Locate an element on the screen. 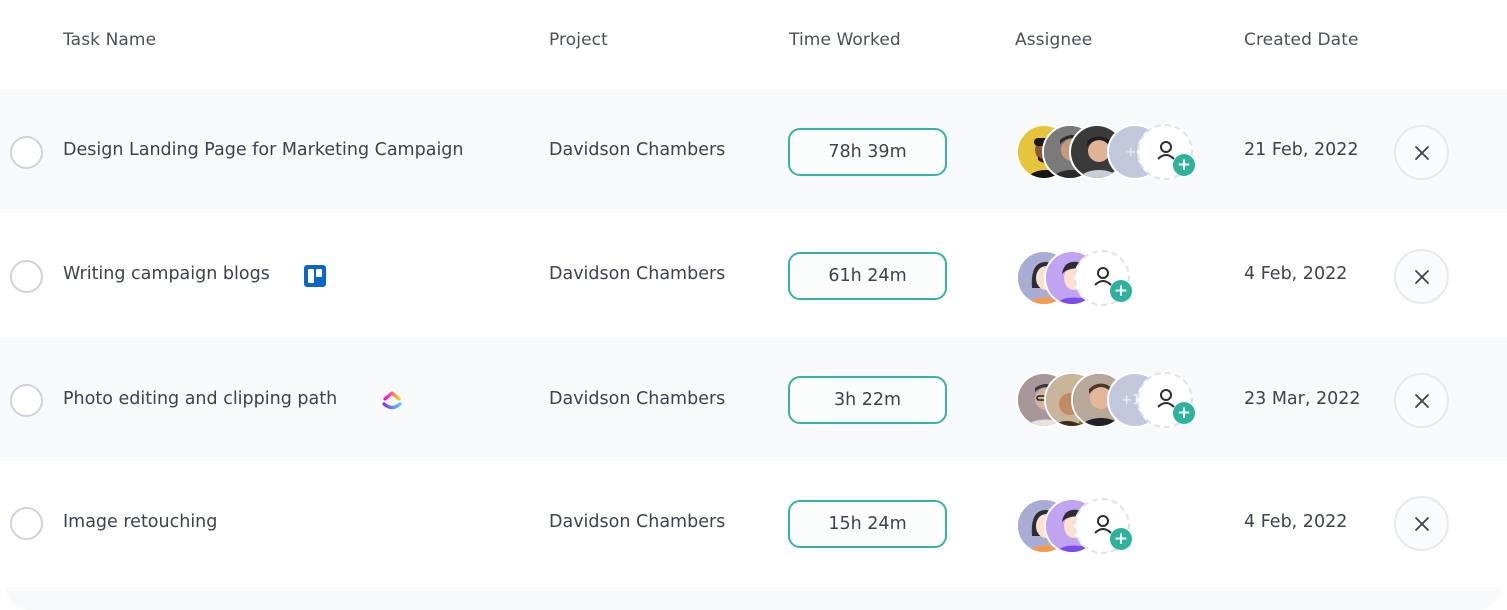 The width and height of the screenshot is (1507, 610). column-header-task-name: Task Name is located at coordinates (109, 40).